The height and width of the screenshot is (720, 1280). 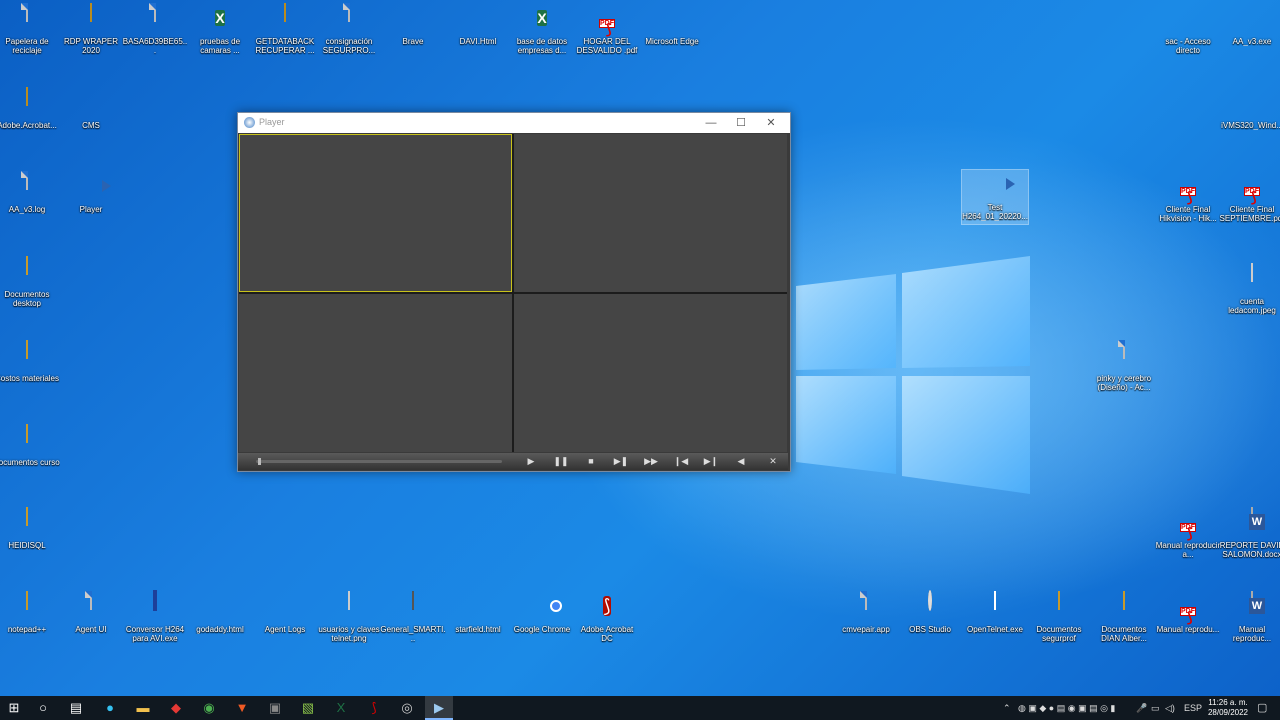 I want to click on taskbar-player-icon: ▶, so click(x=439, y=708).